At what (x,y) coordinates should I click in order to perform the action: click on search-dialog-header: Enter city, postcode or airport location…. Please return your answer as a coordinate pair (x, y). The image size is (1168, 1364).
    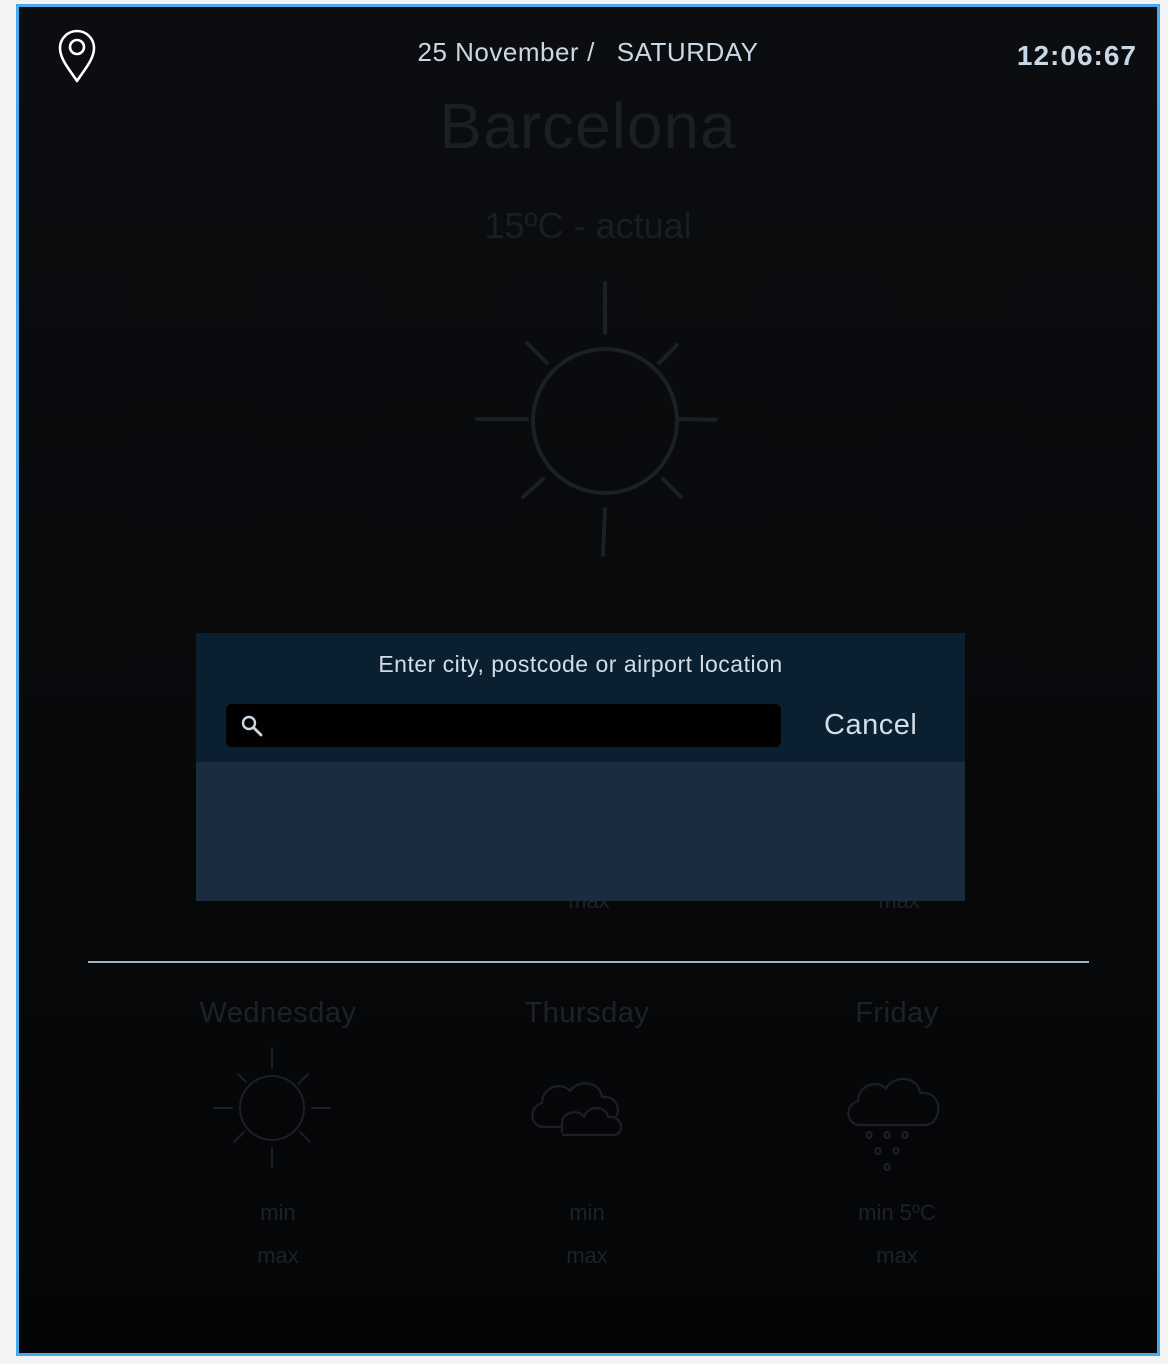
    Looking at the image, I should click on (580, 697).